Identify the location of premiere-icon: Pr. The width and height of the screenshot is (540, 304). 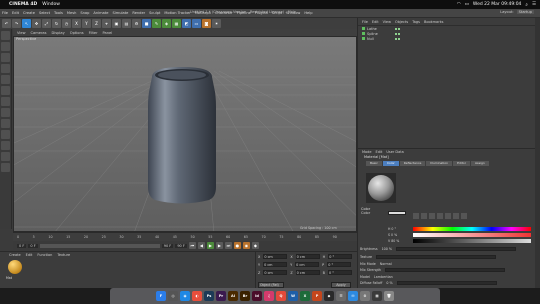
(221, 296).